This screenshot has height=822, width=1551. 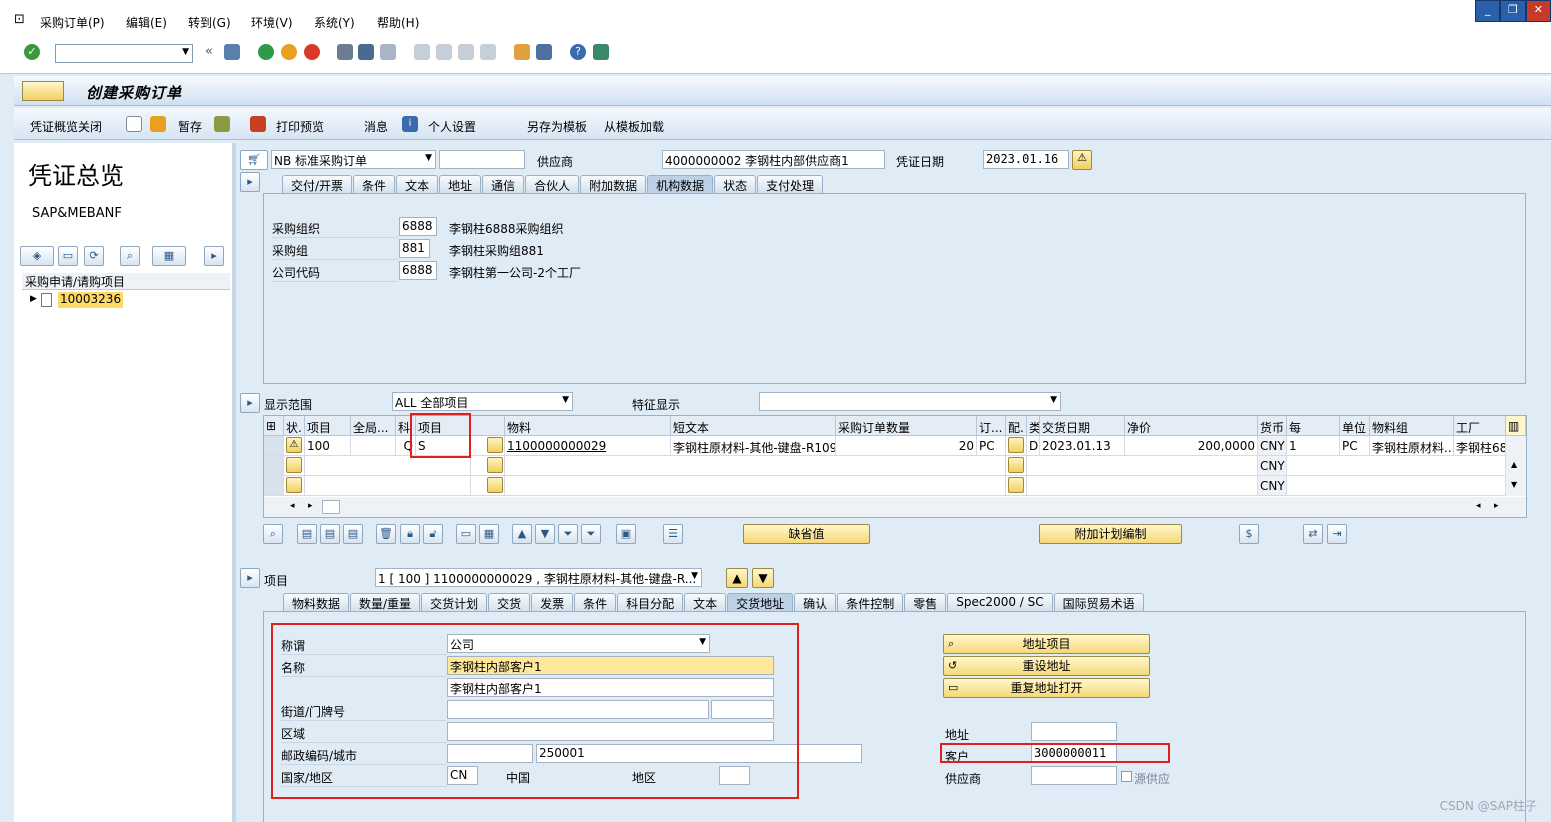 What do you see at coordinates (1016, 426) in the screenshot?
I see `col-config: 配.` at bounding box center [1016, 426].